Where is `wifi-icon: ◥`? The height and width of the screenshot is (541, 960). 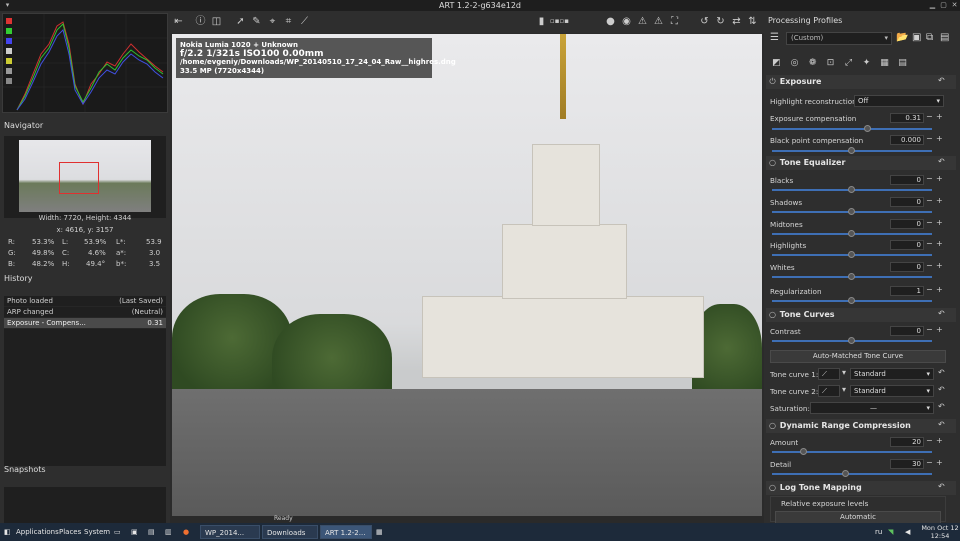
wifi-icon: ◥ is located at coordinates (890, 532).